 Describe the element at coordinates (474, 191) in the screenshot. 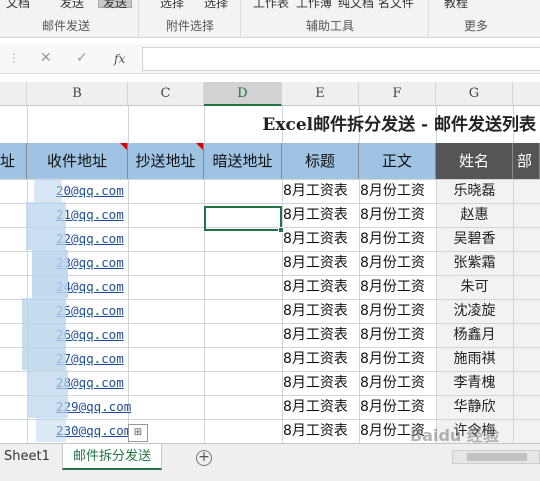

I see `cell-name: 乐晓磊` at that location.